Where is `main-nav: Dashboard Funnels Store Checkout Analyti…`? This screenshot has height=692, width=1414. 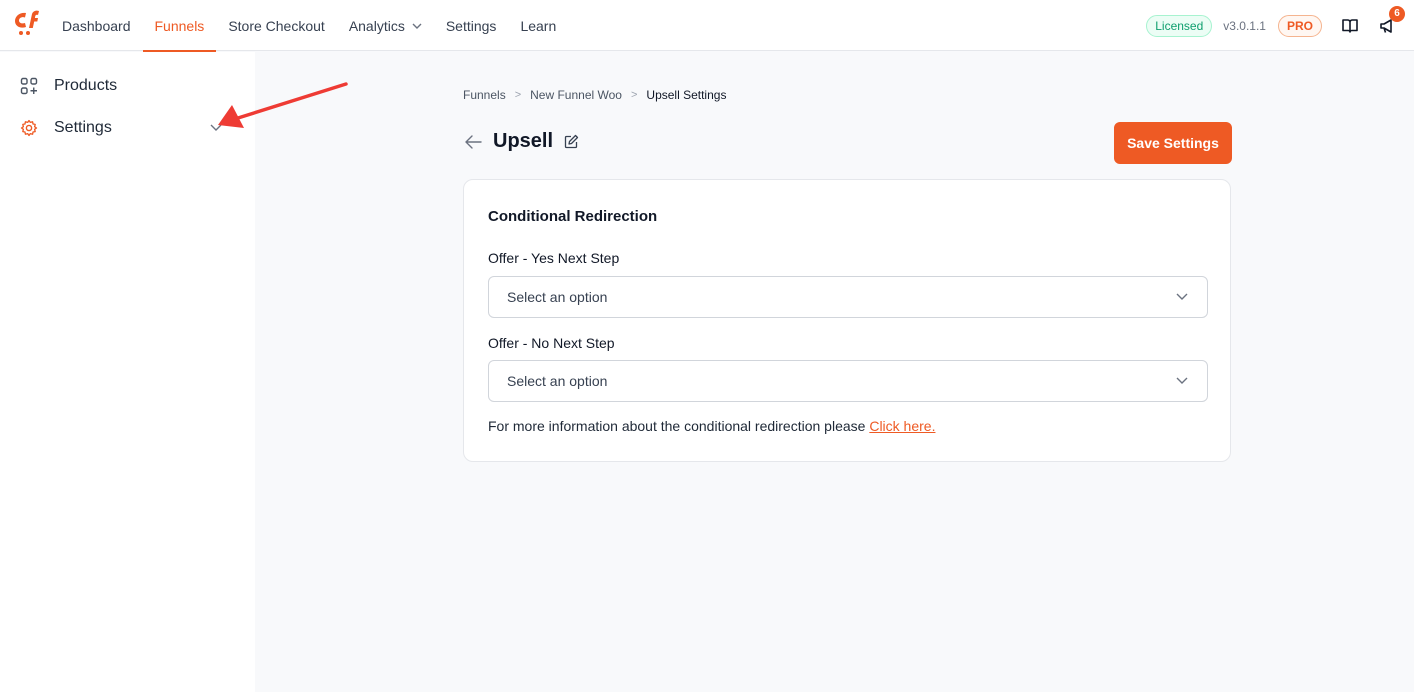
main-nav: Dashboard Funnels Store Checkout Analyti… is located at coordinates (309, 26).